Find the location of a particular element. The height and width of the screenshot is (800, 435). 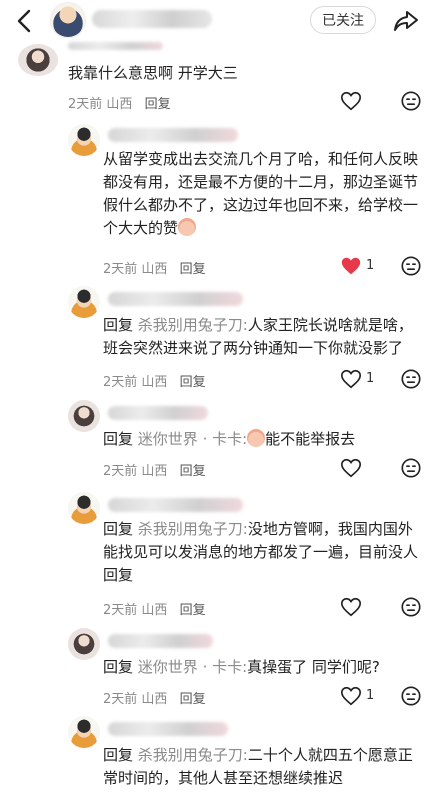

follow-button: 已关注 is located at coordinates (343, 20).